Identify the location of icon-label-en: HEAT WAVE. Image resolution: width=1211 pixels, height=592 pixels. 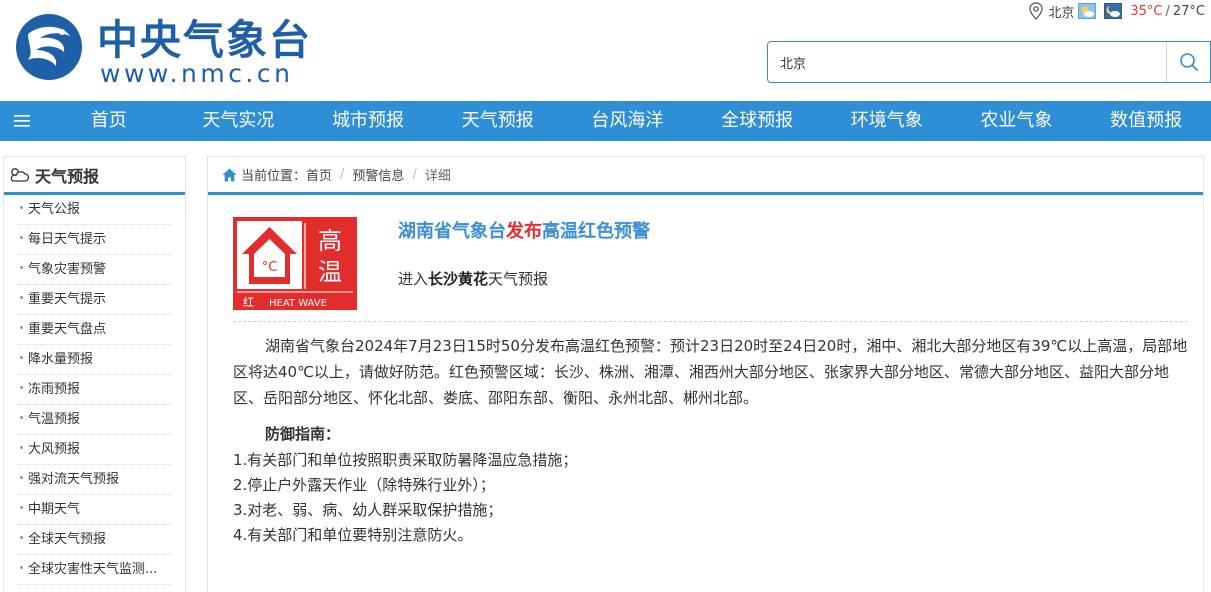
(298, 303).